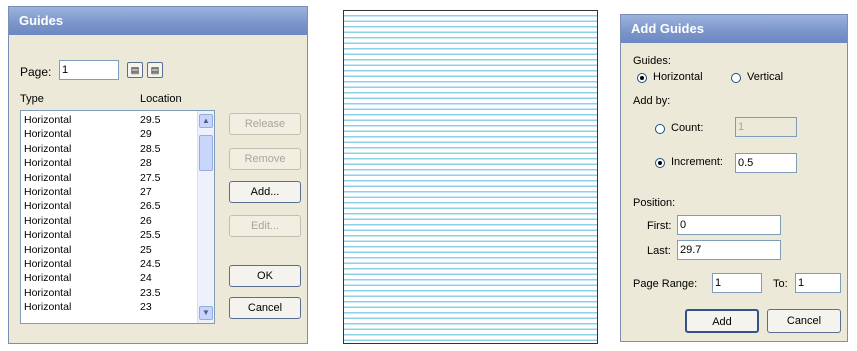 Image resolution: width=857 pixels, height=351 pixels. Describe the element at coordinates (652, 101) in the screenshot. I see `add-by-label: Add by:` at that location.